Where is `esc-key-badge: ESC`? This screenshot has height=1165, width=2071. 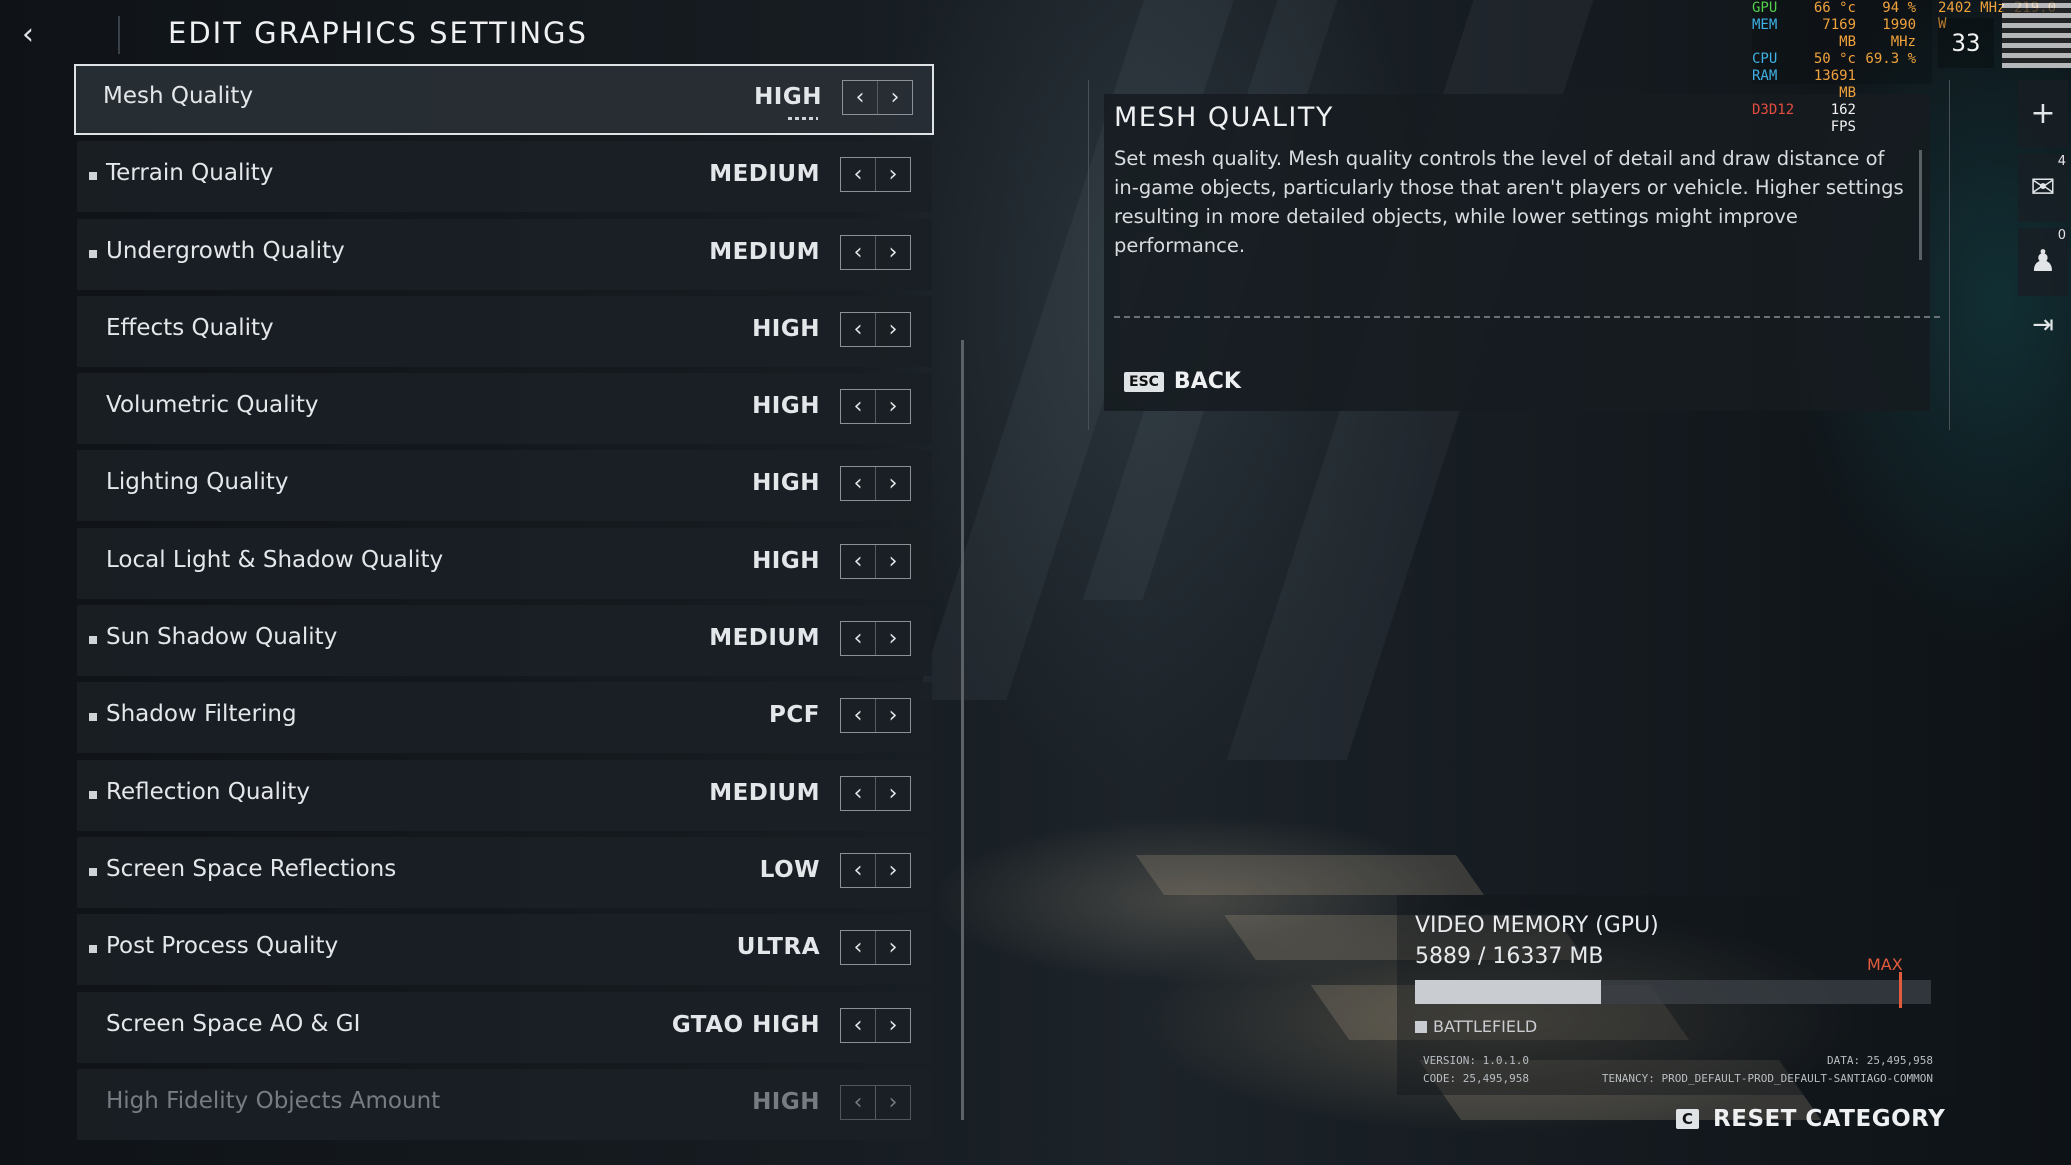 esc-key-badge: ESC is located at coordinates (1144, 381).